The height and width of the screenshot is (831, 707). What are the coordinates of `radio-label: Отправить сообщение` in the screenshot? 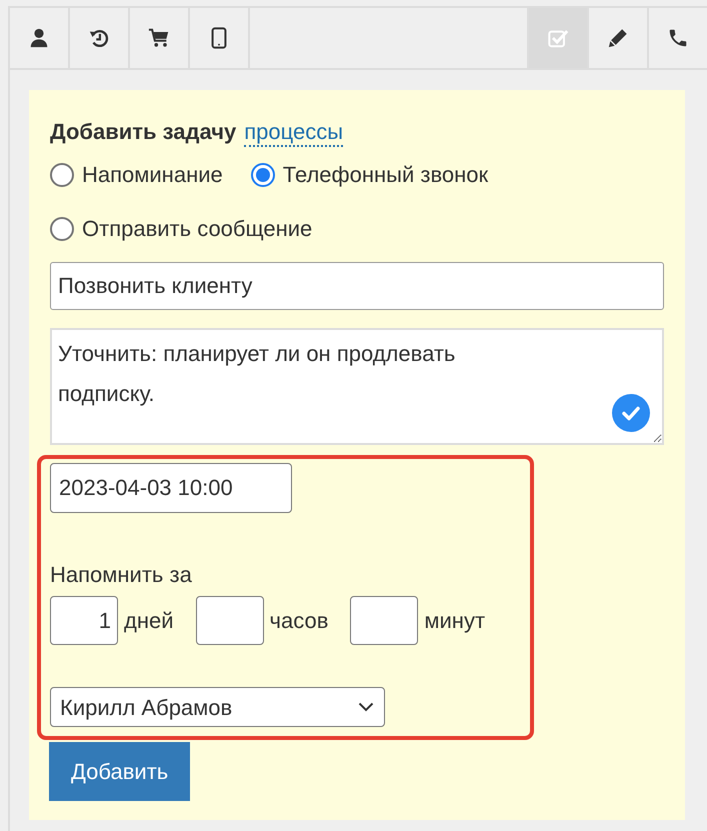 It's located at (197, 229).